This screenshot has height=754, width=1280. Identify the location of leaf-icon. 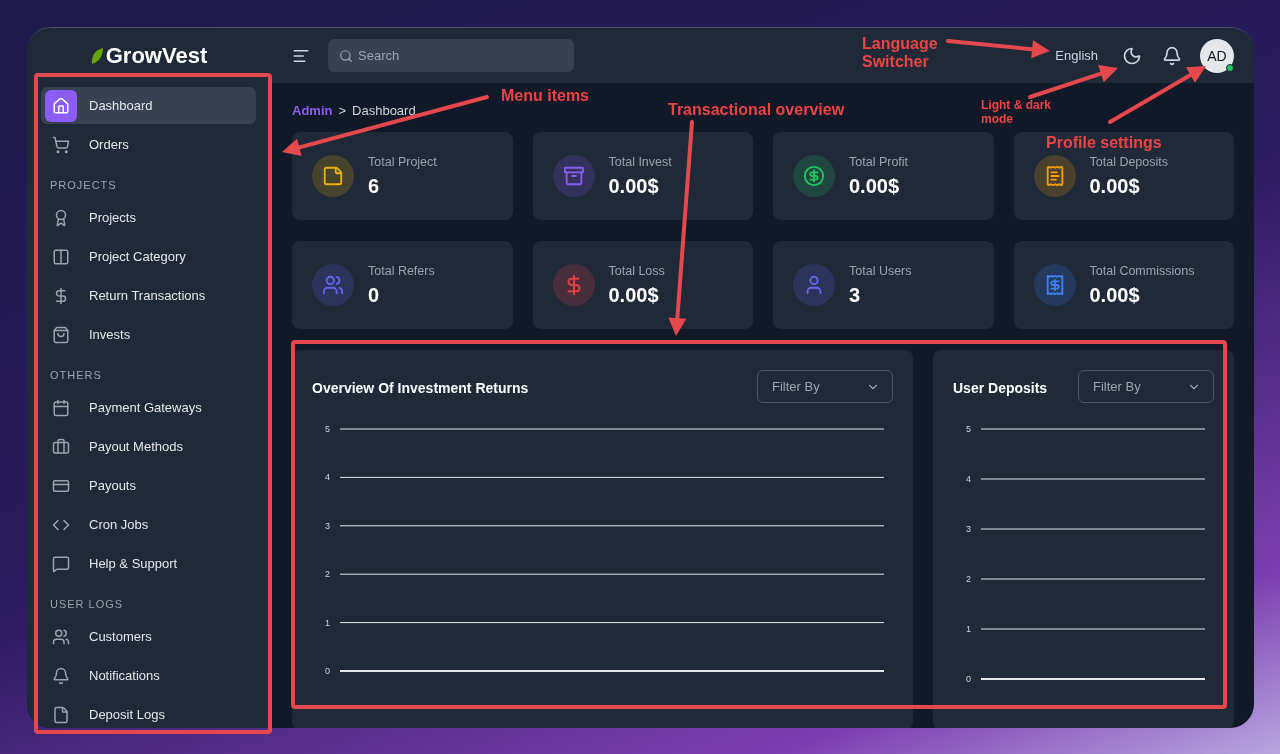
(96, 55).